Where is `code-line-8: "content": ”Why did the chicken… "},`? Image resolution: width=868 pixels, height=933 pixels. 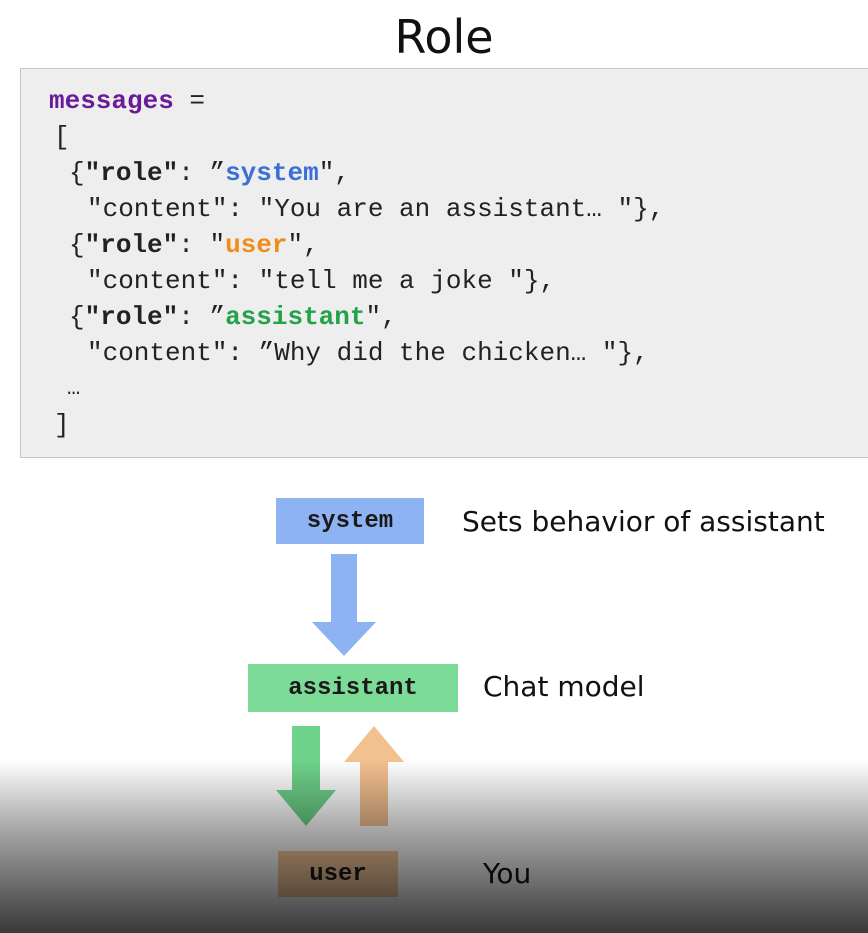
code-line-8: "content": ”Why did the chicken… "}, is located at coordinates (368, 353).